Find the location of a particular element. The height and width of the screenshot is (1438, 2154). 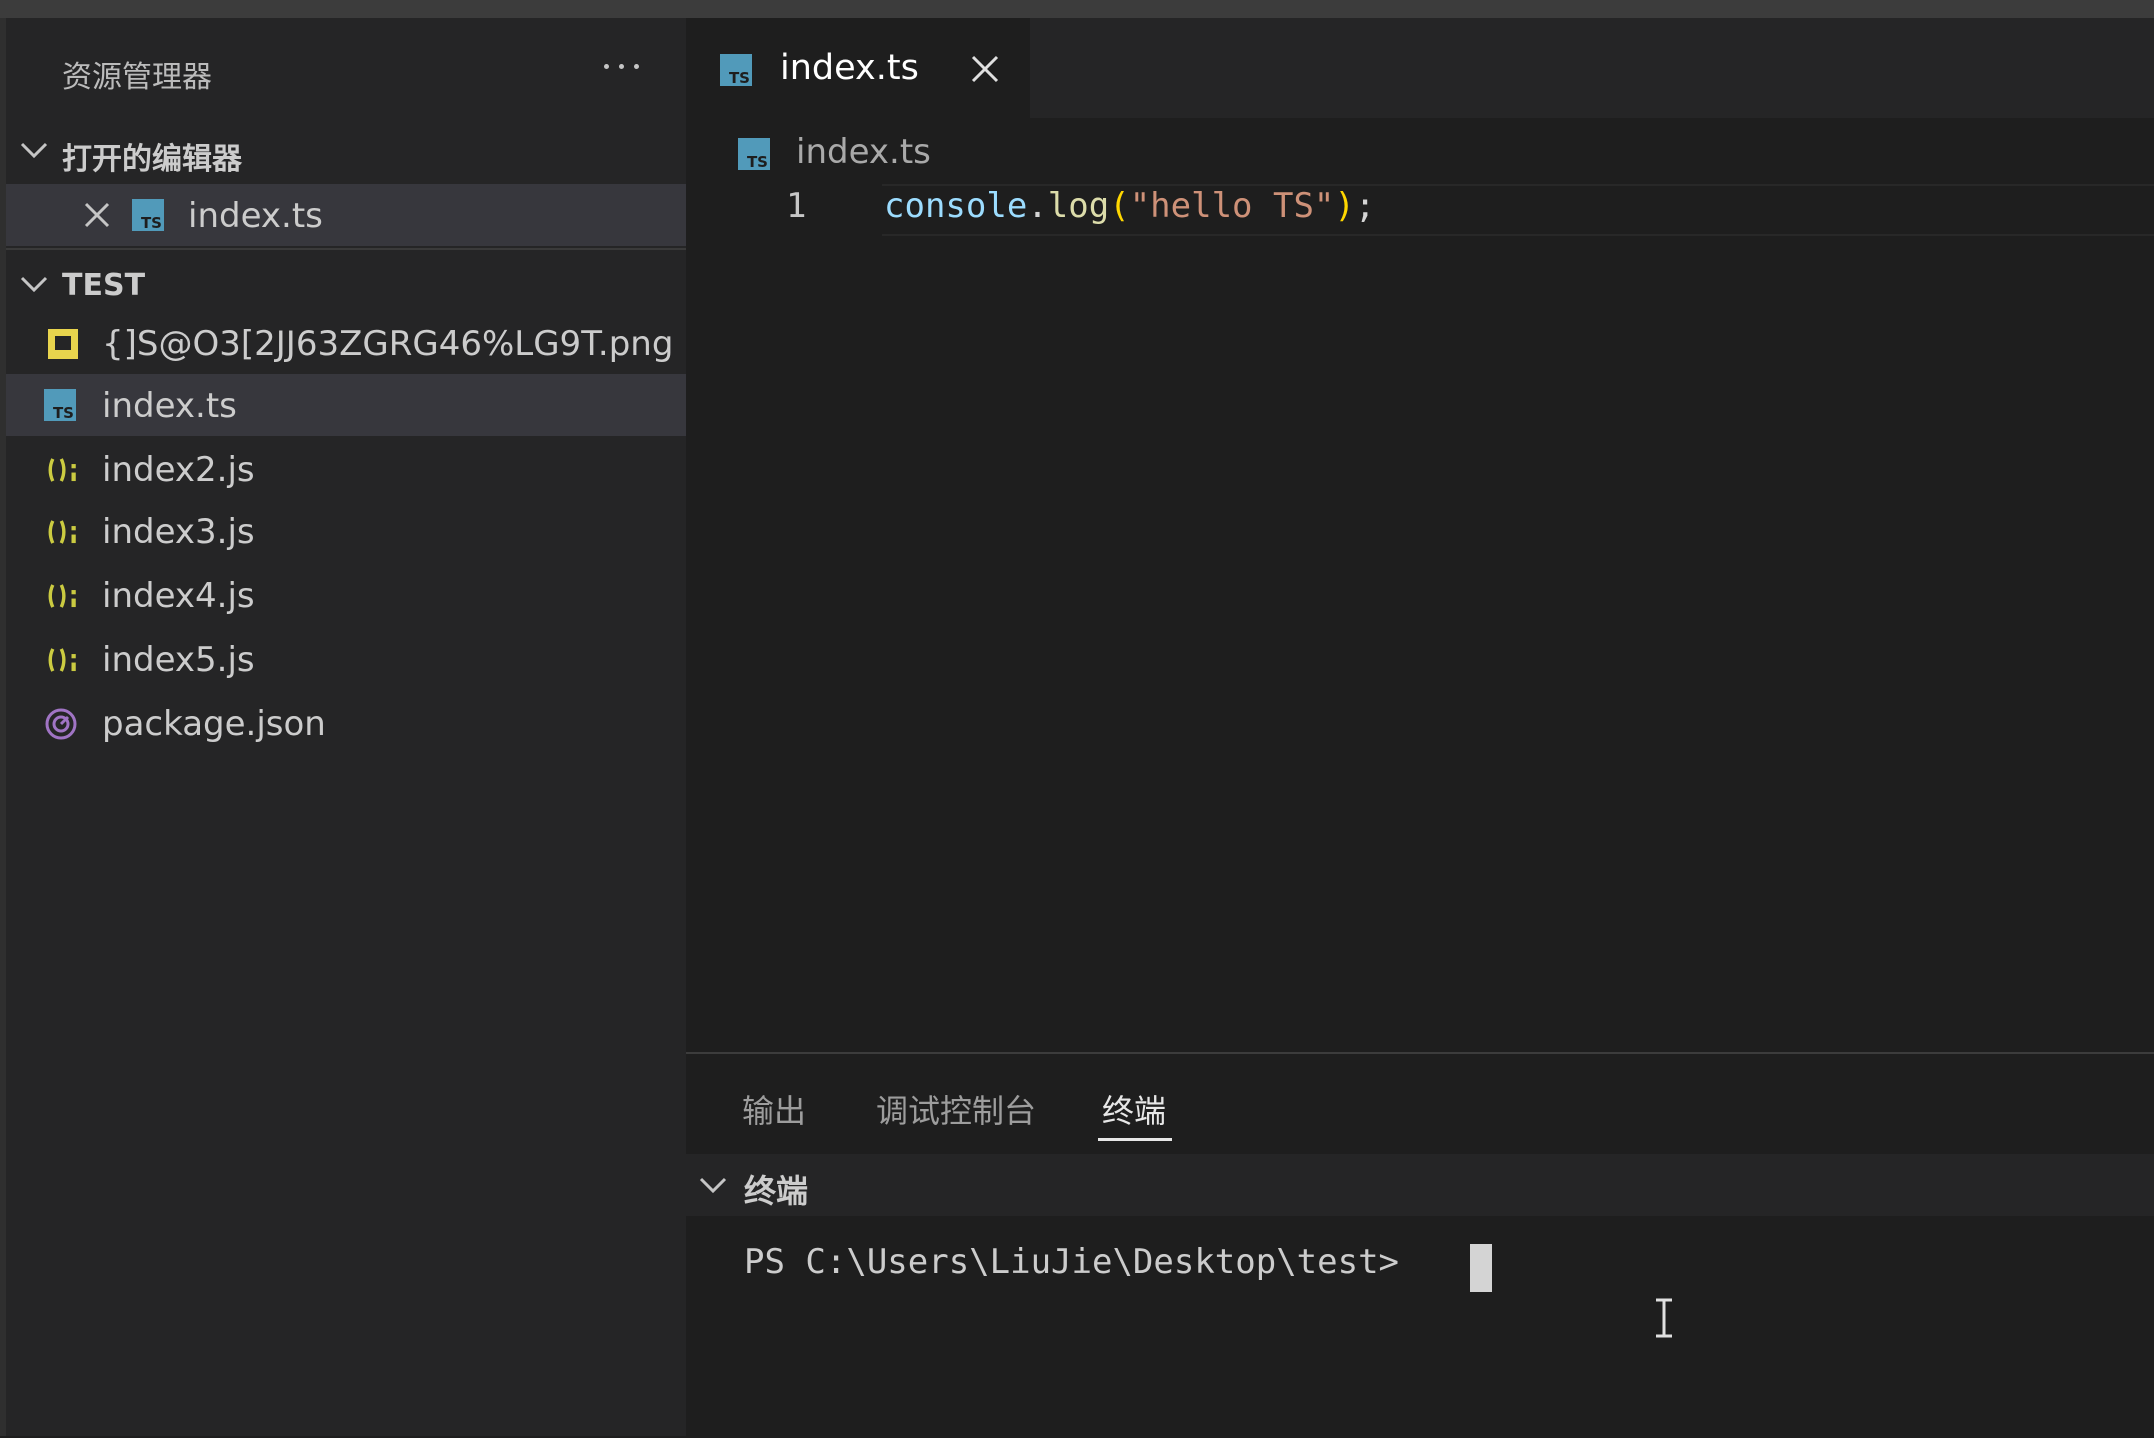

file-item: index3.js is located at coordinates (346, 531).